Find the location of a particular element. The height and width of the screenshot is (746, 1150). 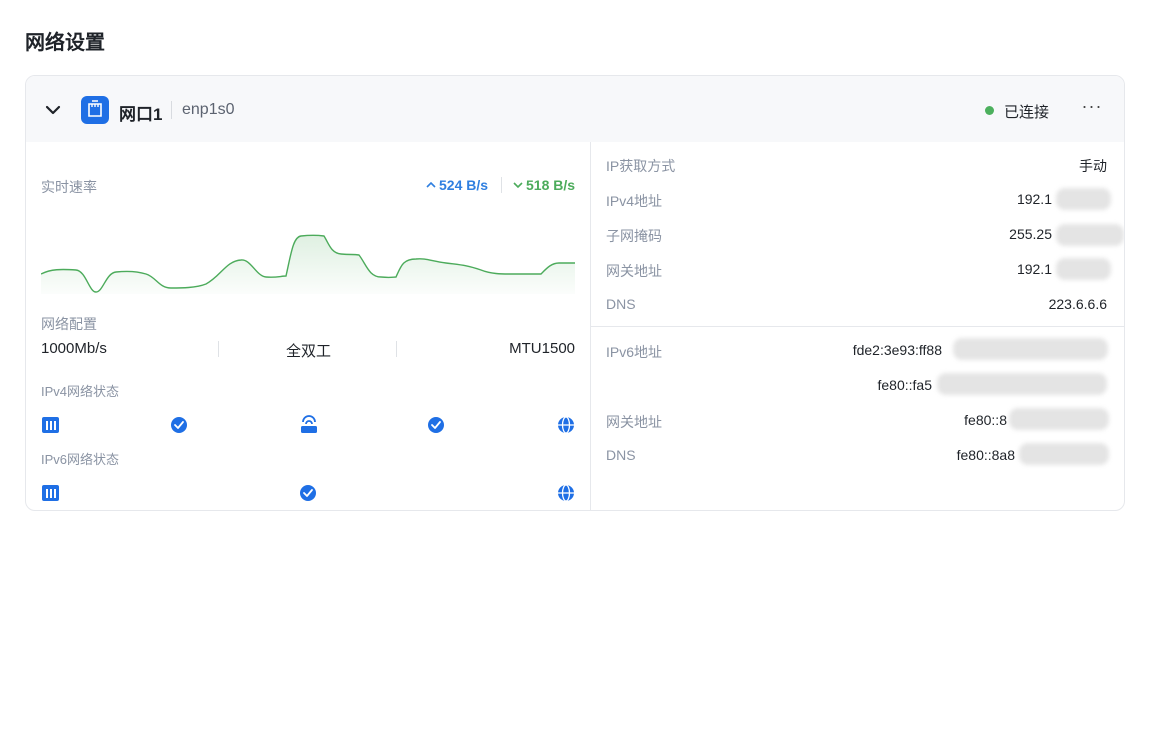

section-divider is located at coordinates (857, 326).